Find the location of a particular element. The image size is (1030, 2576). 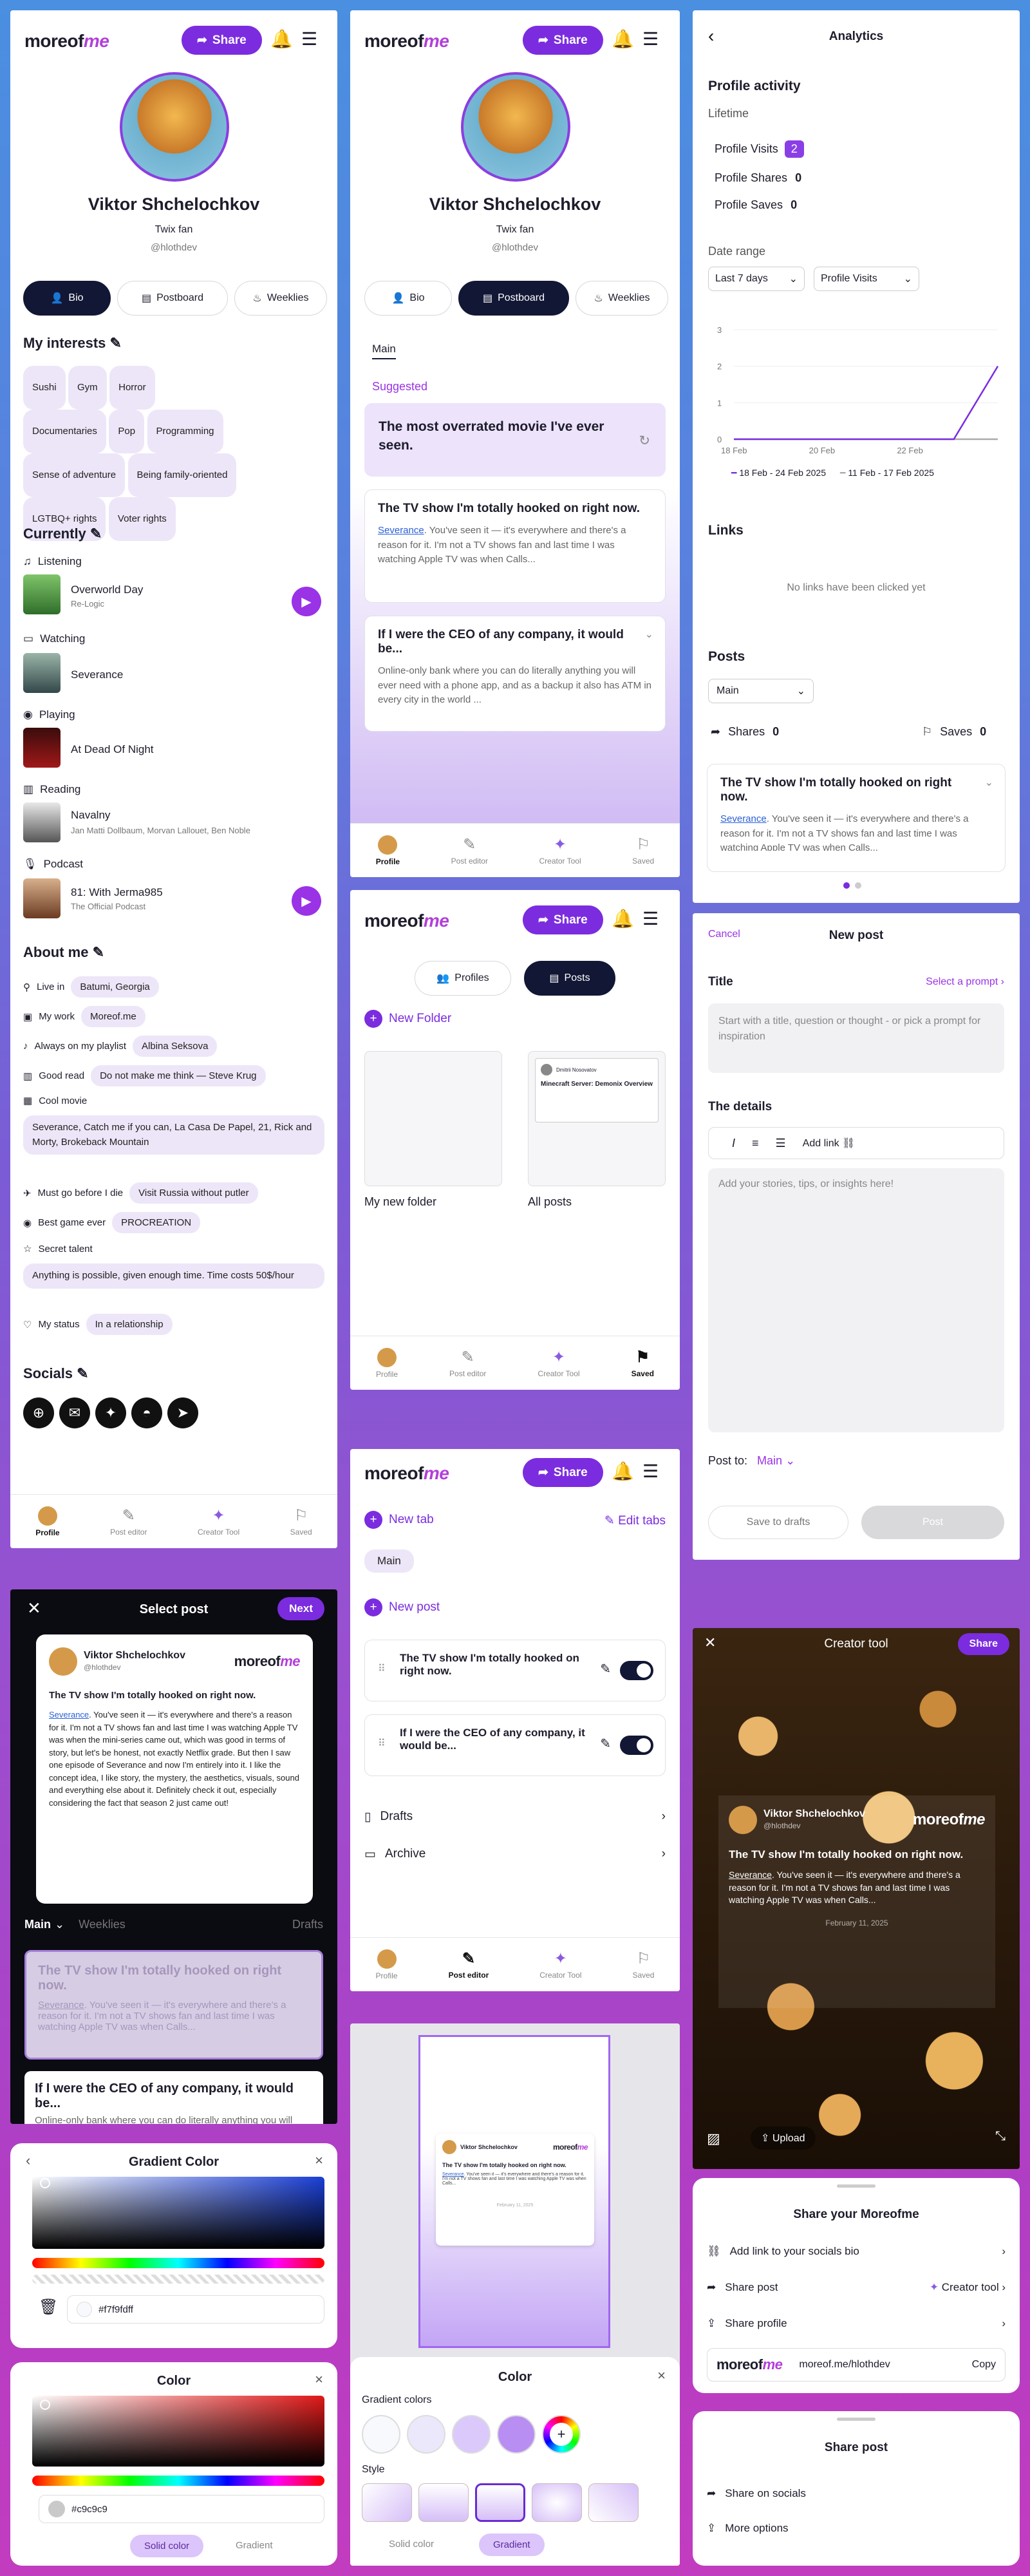

range-select: Last 7 days ⌄ is located at coordinates (757, 279).